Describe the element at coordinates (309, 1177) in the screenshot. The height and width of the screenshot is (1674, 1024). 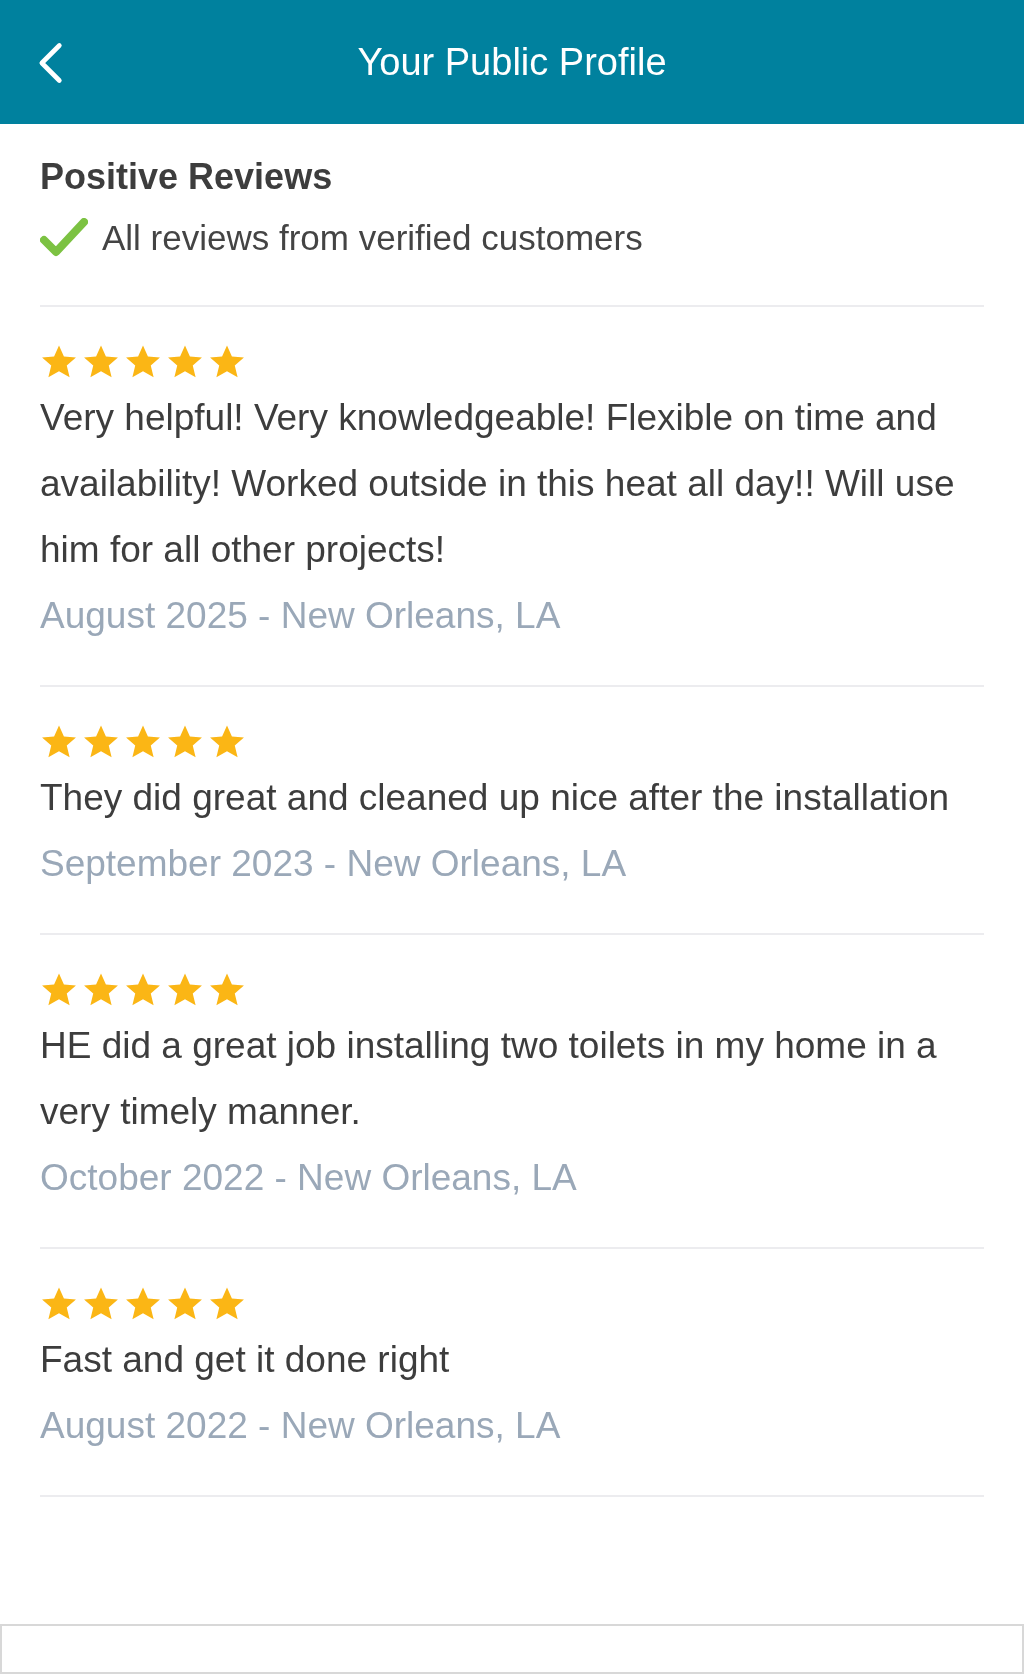
I see `review-meta: October 2022 - New Orleans, LA` at that location.